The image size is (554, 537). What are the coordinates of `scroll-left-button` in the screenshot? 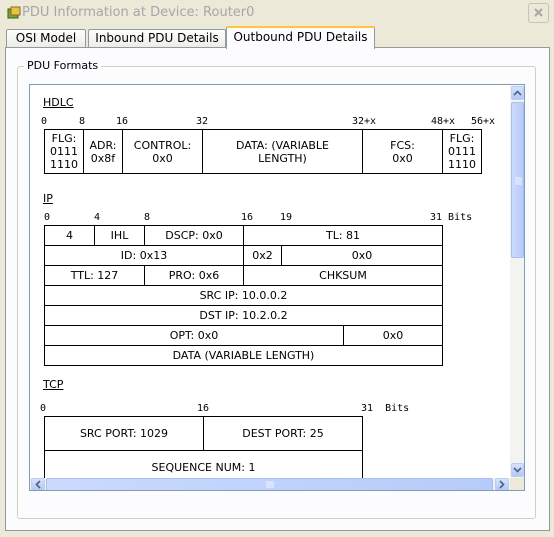 It's located at (38, 484).